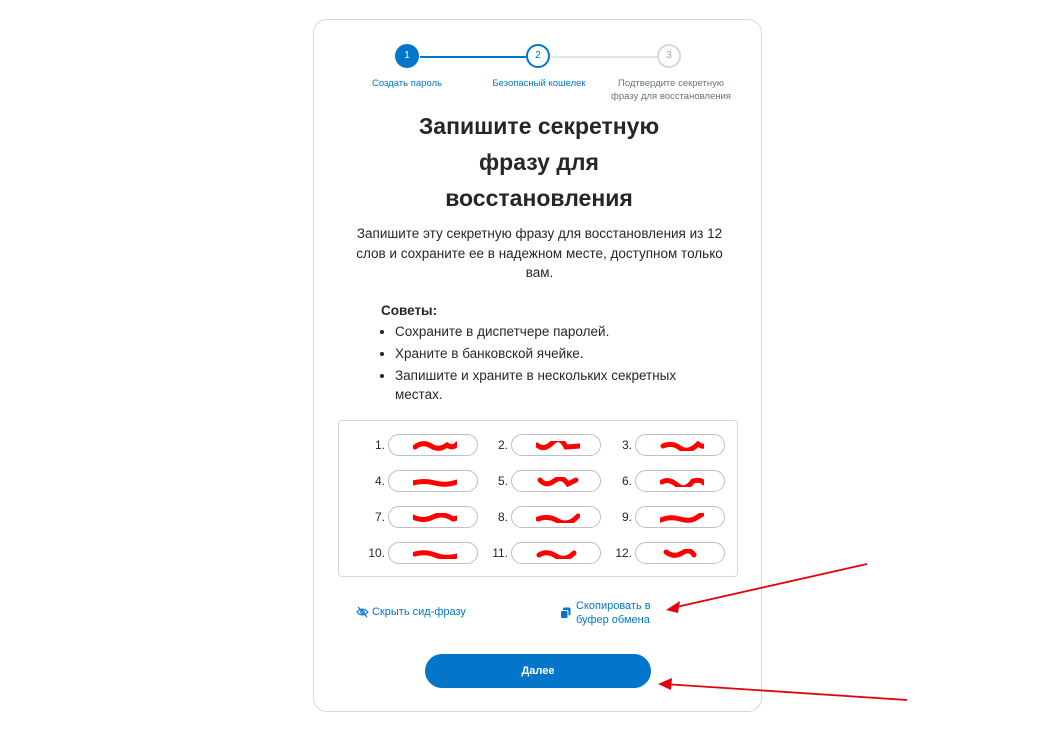 This screenshot has width=1041, height=729. What do you see at coordinates (767, 588) in the screenshot?
I see `annotation-arrow-copy` at bounding box center [767, 588].